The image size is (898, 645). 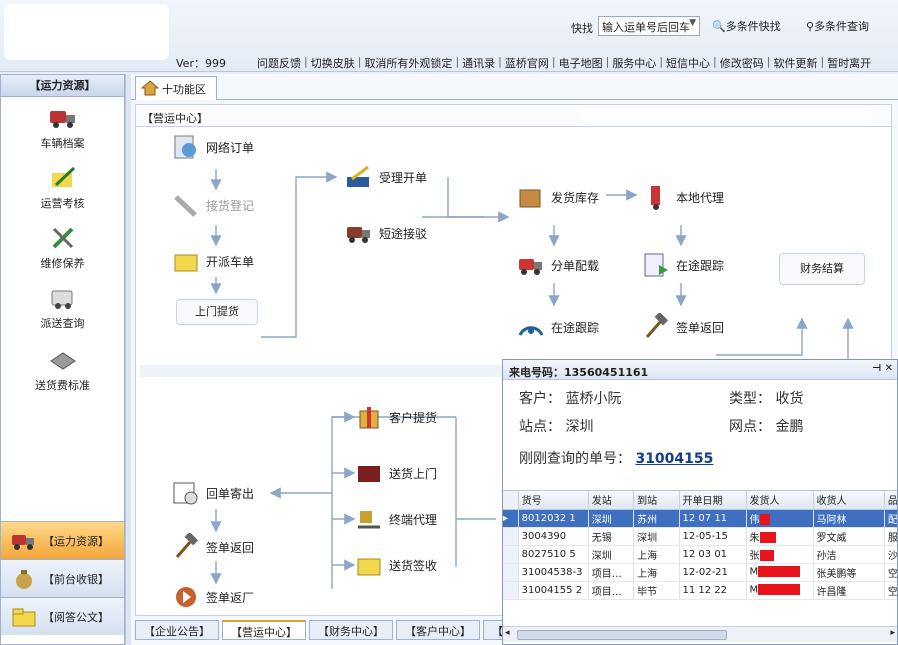 I want to click on hammer-icon, so click(x=657, y=325).